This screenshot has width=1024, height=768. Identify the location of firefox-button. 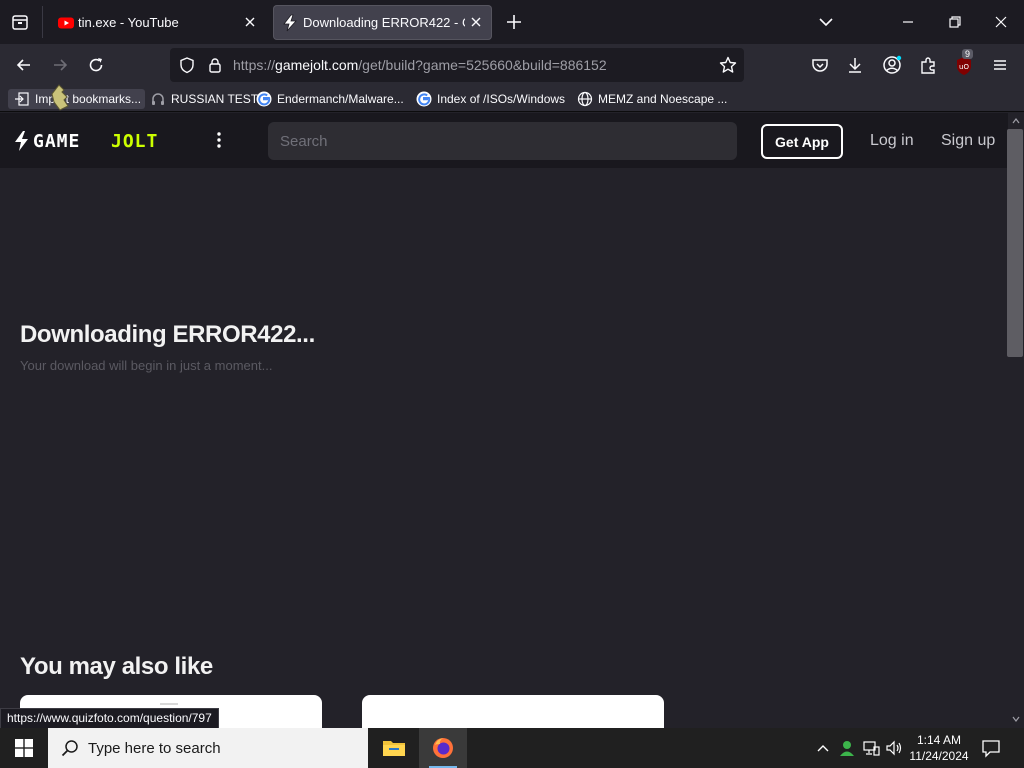
(443, 748).